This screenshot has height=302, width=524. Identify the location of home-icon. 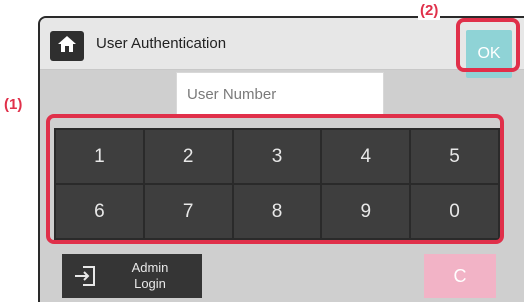
(67, 46).